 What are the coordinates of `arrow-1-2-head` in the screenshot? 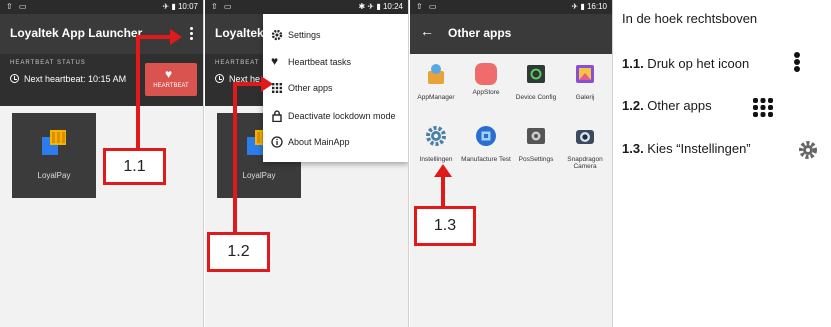 It's located at (267, 84).